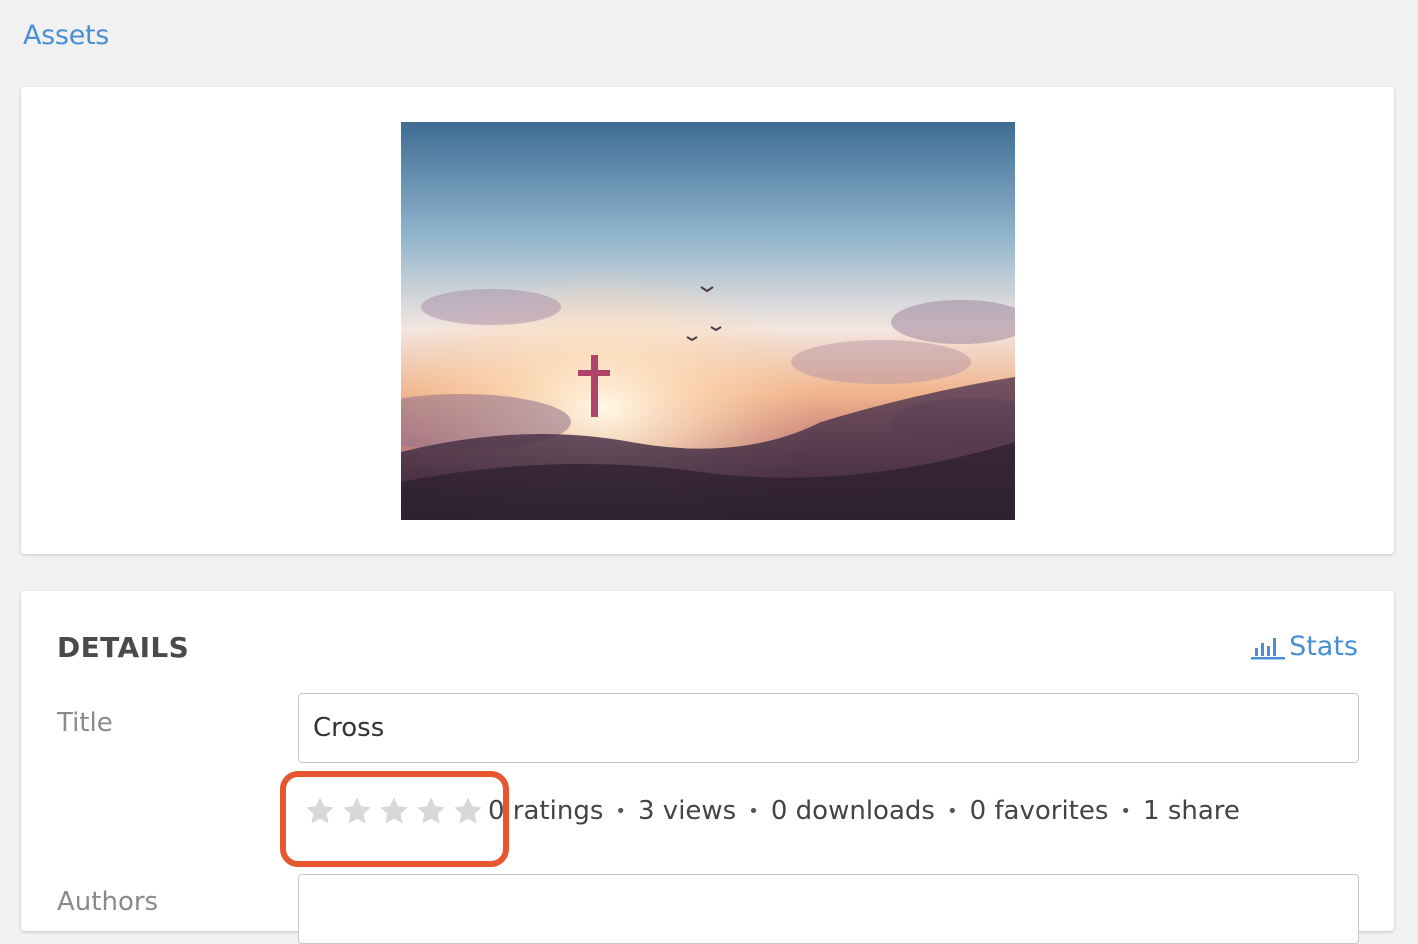 The width and height of the screenshot is (1418, 944). Describe the element at coordinates (108, 902) in the screenshot. I see `authors-label: Authors` at that location.